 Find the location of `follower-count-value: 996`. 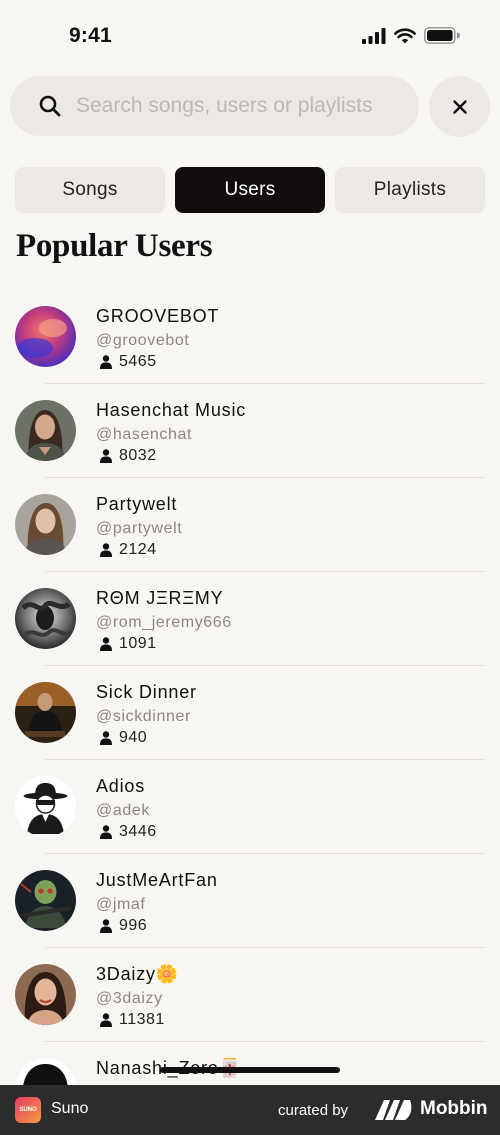

follower-count-value: 996 is located at coordinates (133, 925).